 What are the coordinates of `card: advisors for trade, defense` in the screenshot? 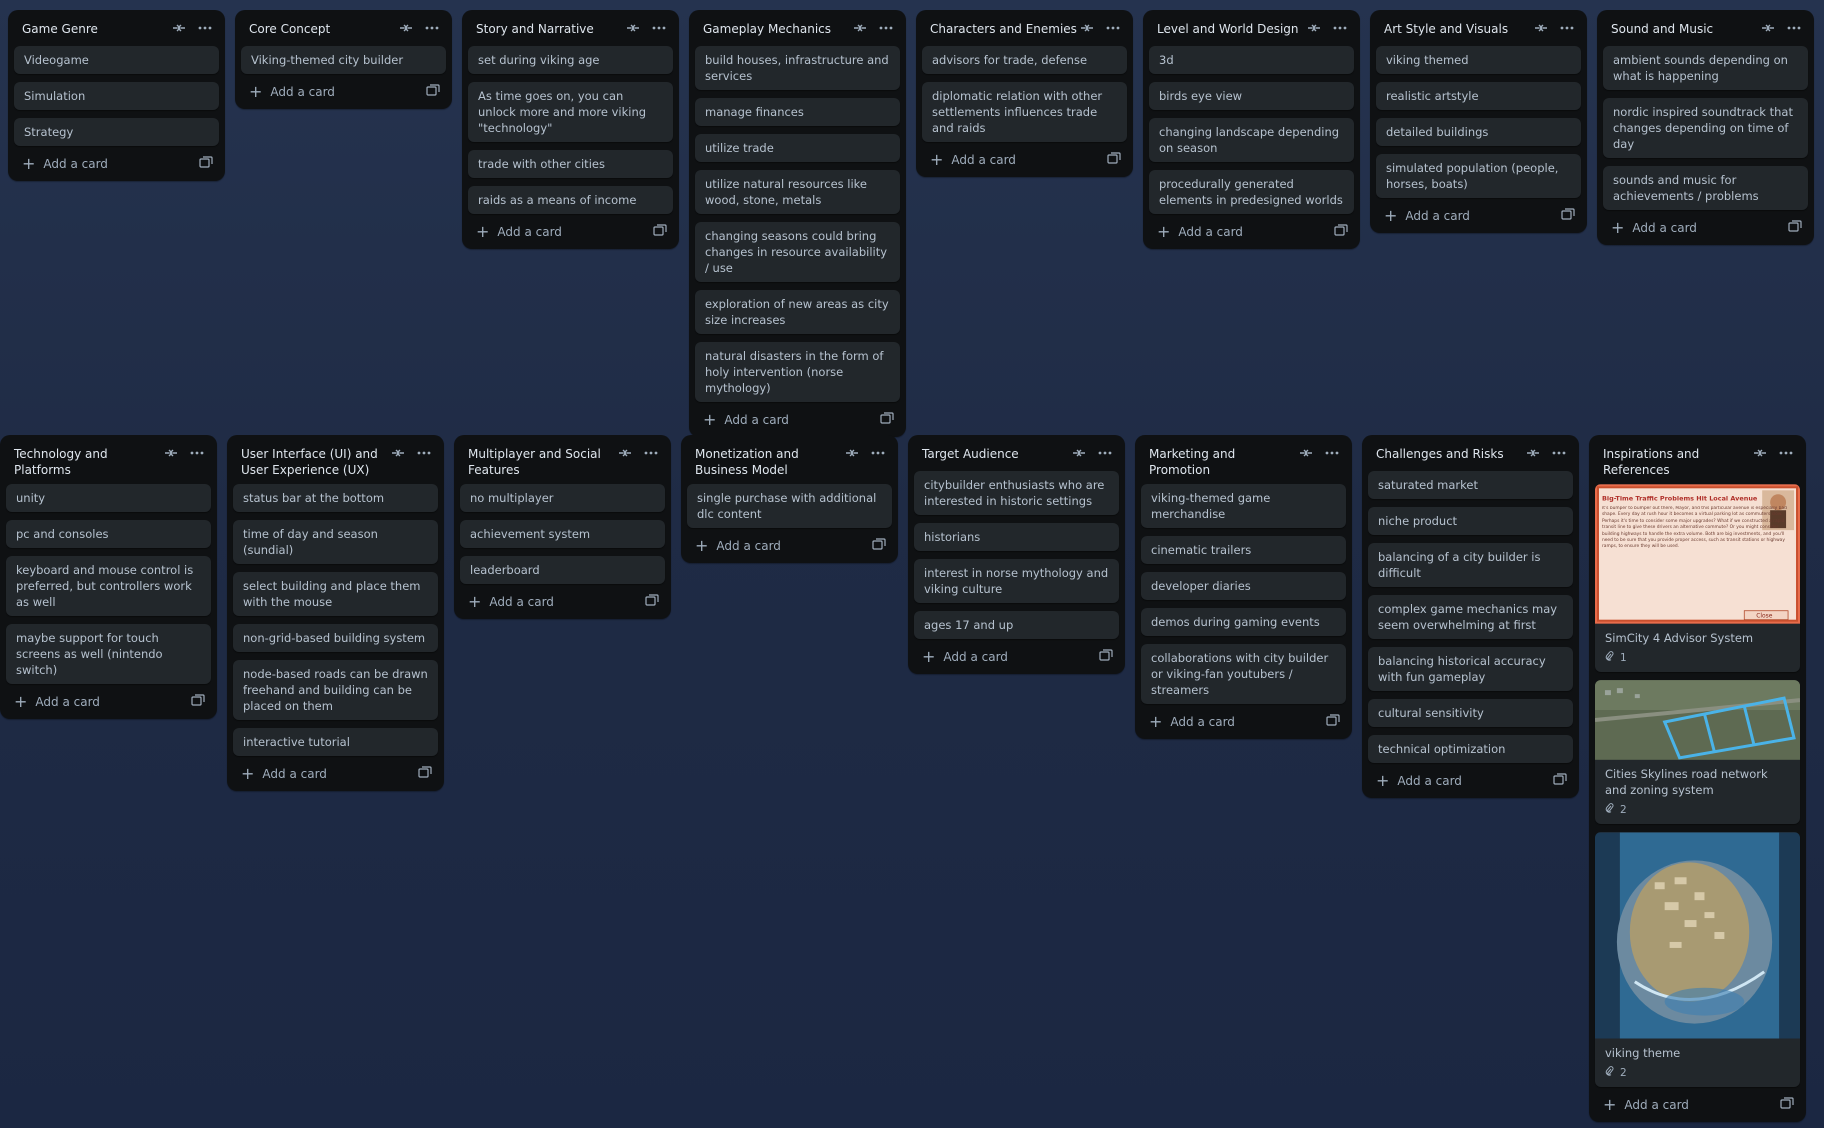 It's located at (1024, 60).